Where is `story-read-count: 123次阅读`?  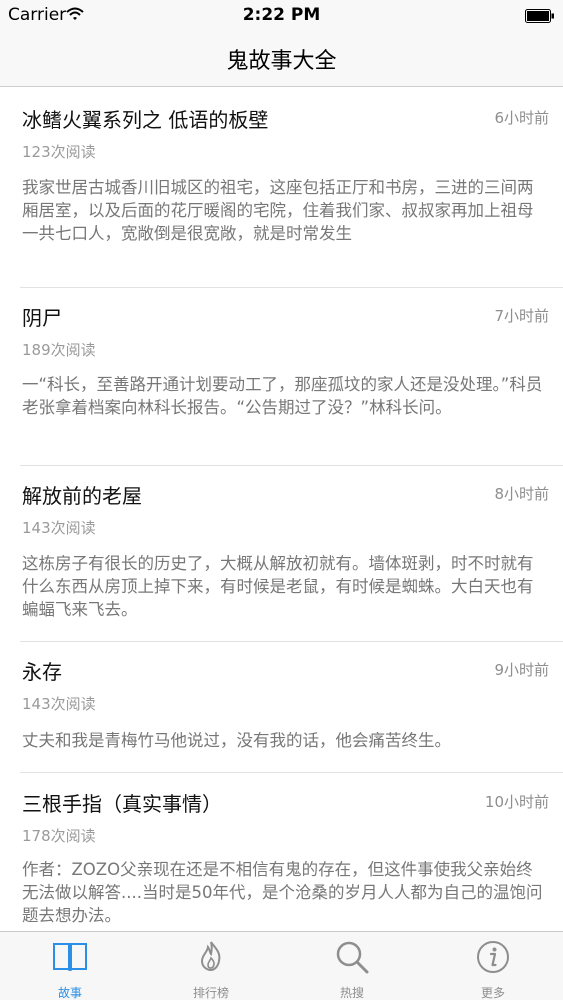 story-read-count: 123次阅读 is located at coordinates (59, 152).